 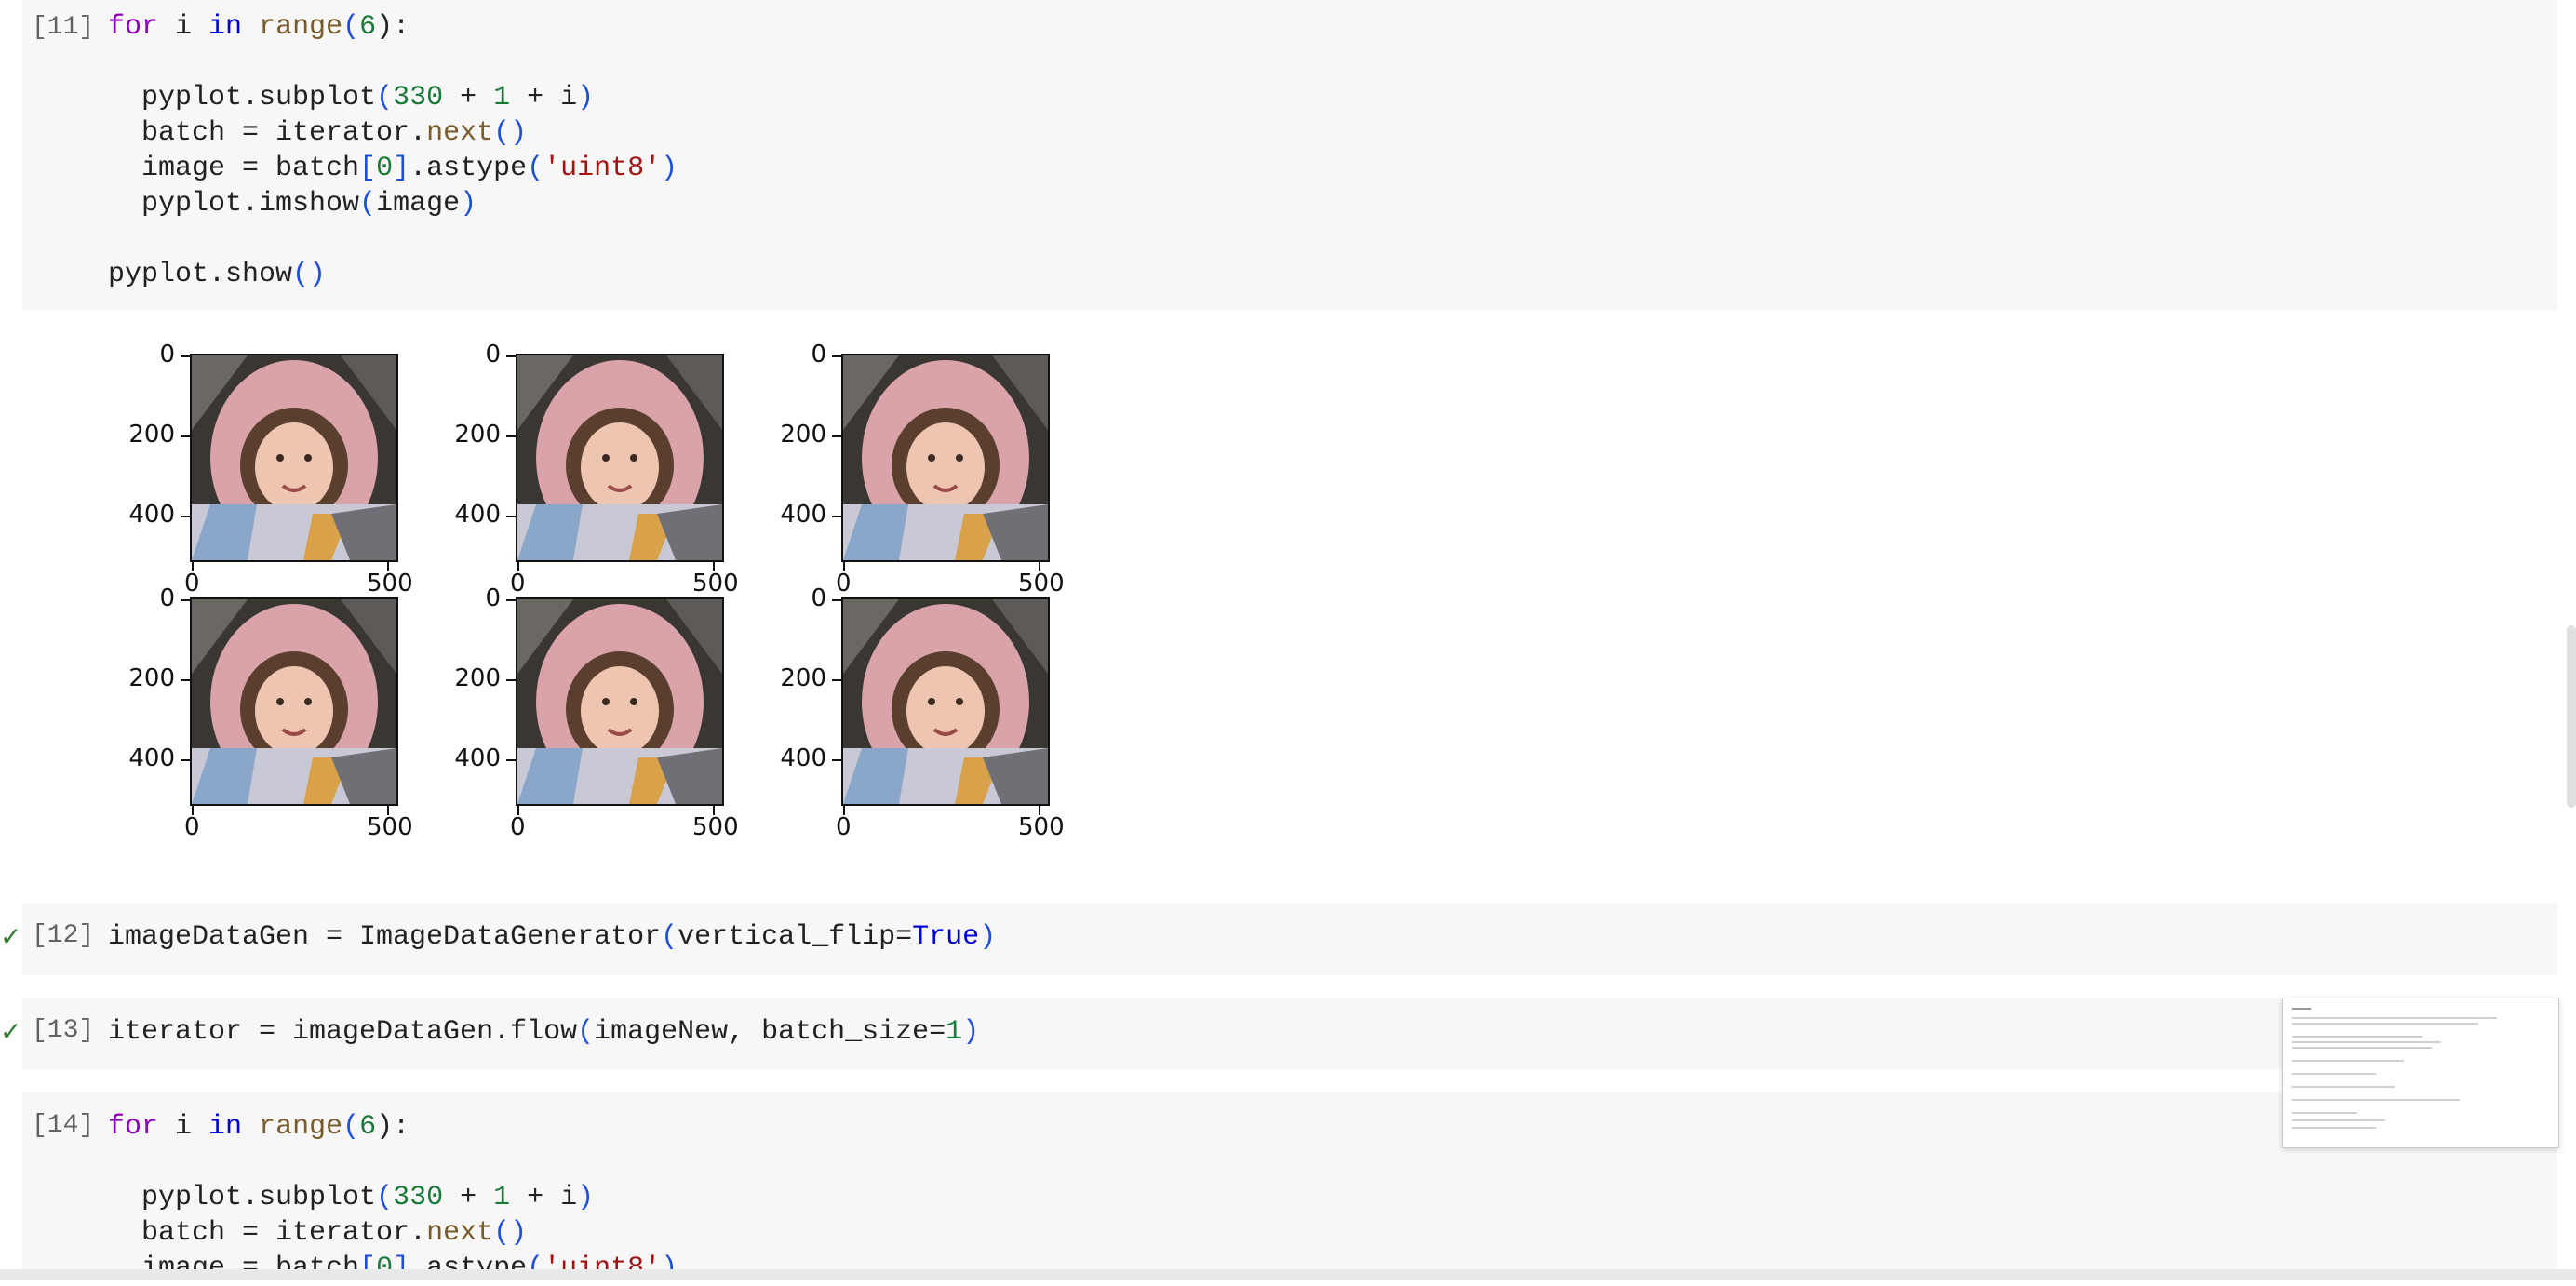 What do you see at coordinates (63, 1030) in the screenshot?
I see `cell-prompt: [13]` at bounding box center [63, 1030].